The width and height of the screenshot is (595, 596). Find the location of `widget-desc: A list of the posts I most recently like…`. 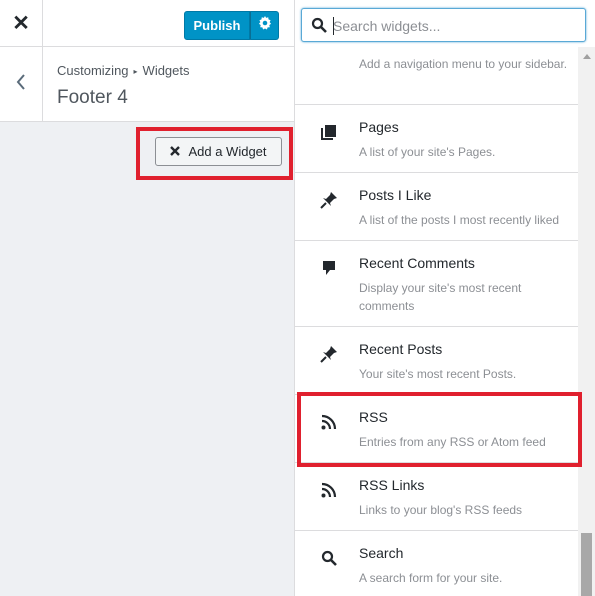

widget-desc: A list of the posts I most recently like… is located at coordinates (459, 220).